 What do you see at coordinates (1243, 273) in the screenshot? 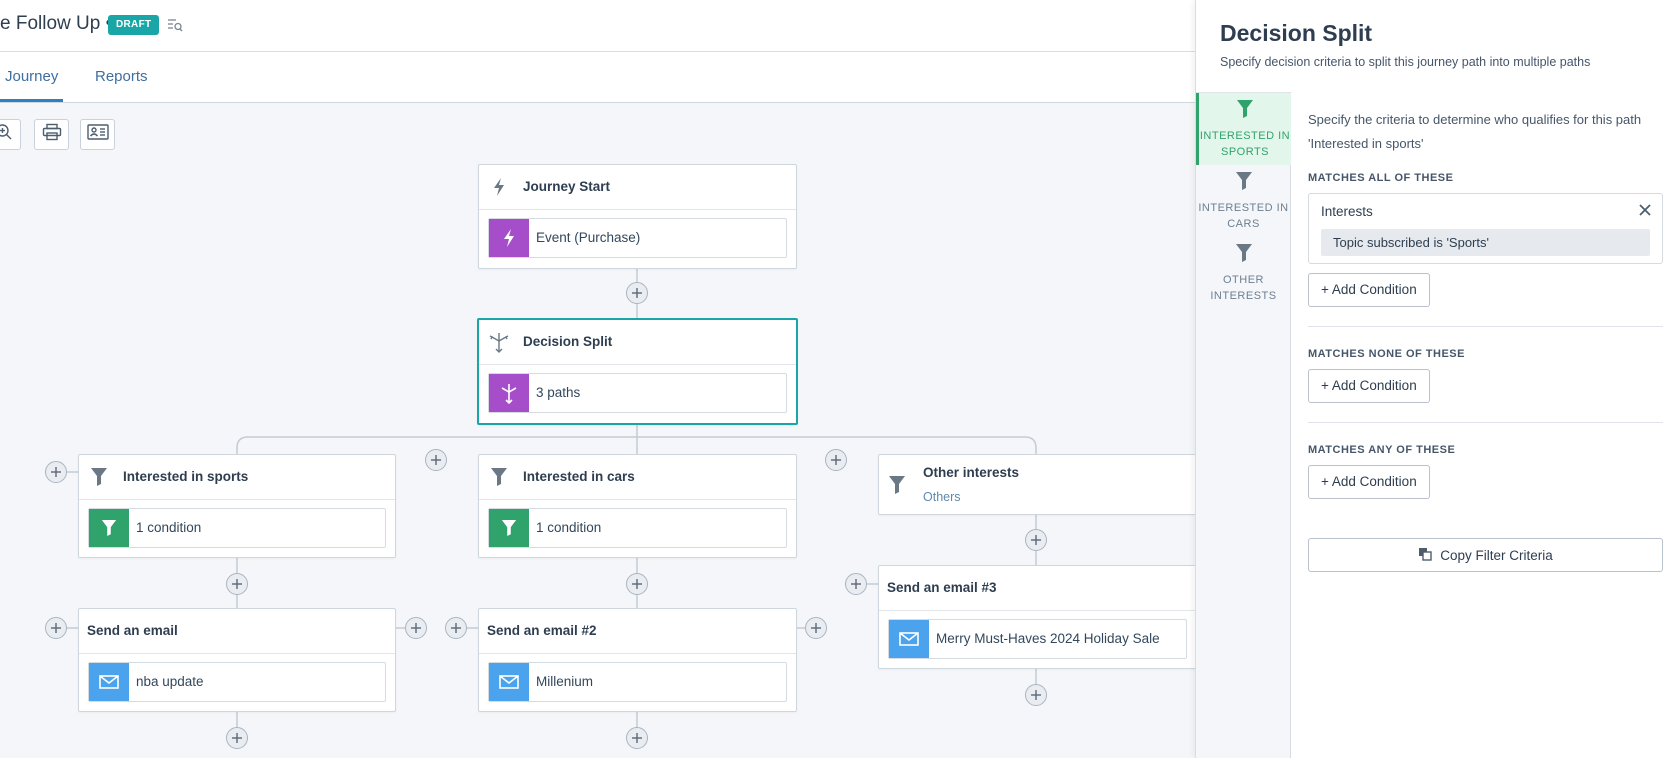
I see `path-nav-other-interests: OTHER INTERESTS` at bounding box center [1243, 273].